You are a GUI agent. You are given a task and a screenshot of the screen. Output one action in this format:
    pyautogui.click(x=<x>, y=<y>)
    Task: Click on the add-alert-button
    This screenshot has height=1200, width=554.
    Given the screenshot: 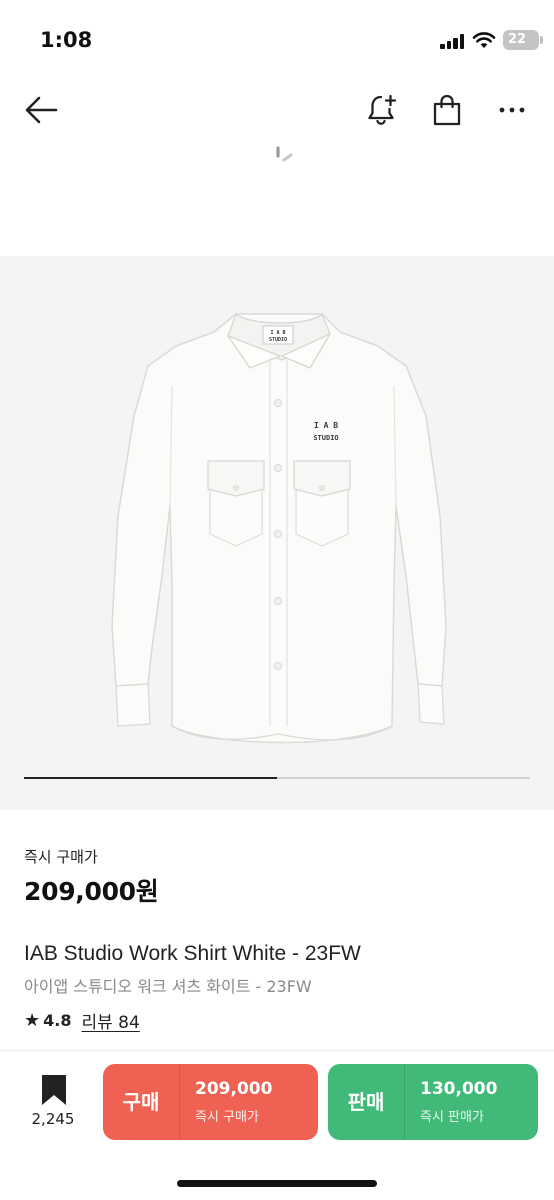 What is the action you would take?
    pyautogui.click(x=382, y=110)
    